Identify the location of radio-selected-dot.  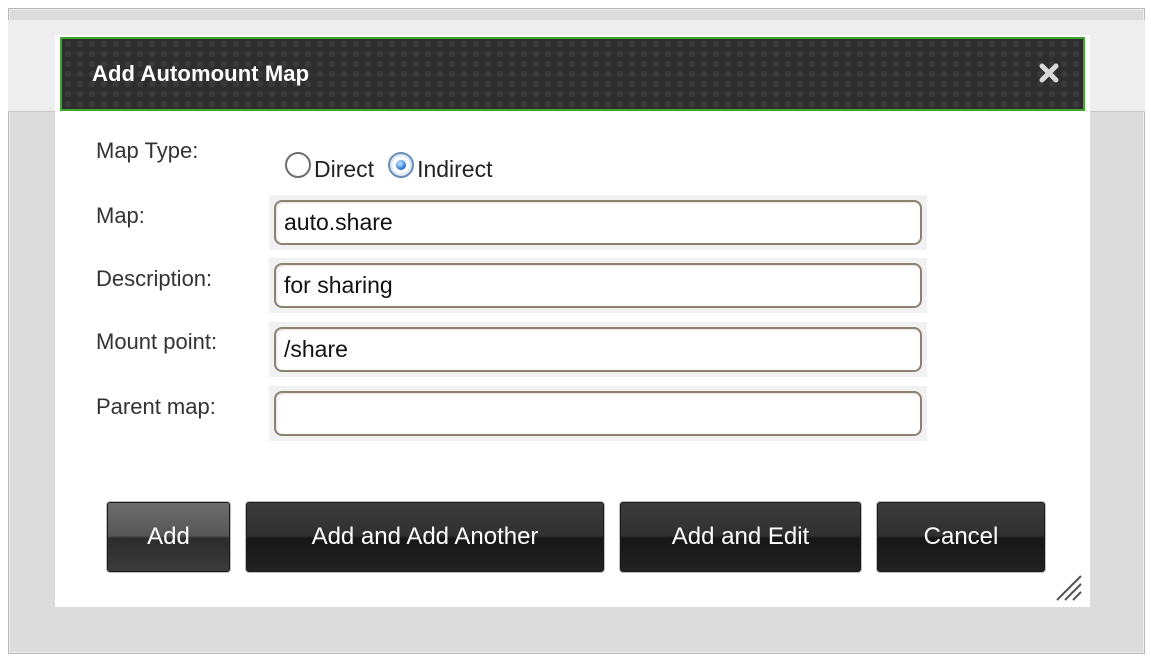
(401, 165).